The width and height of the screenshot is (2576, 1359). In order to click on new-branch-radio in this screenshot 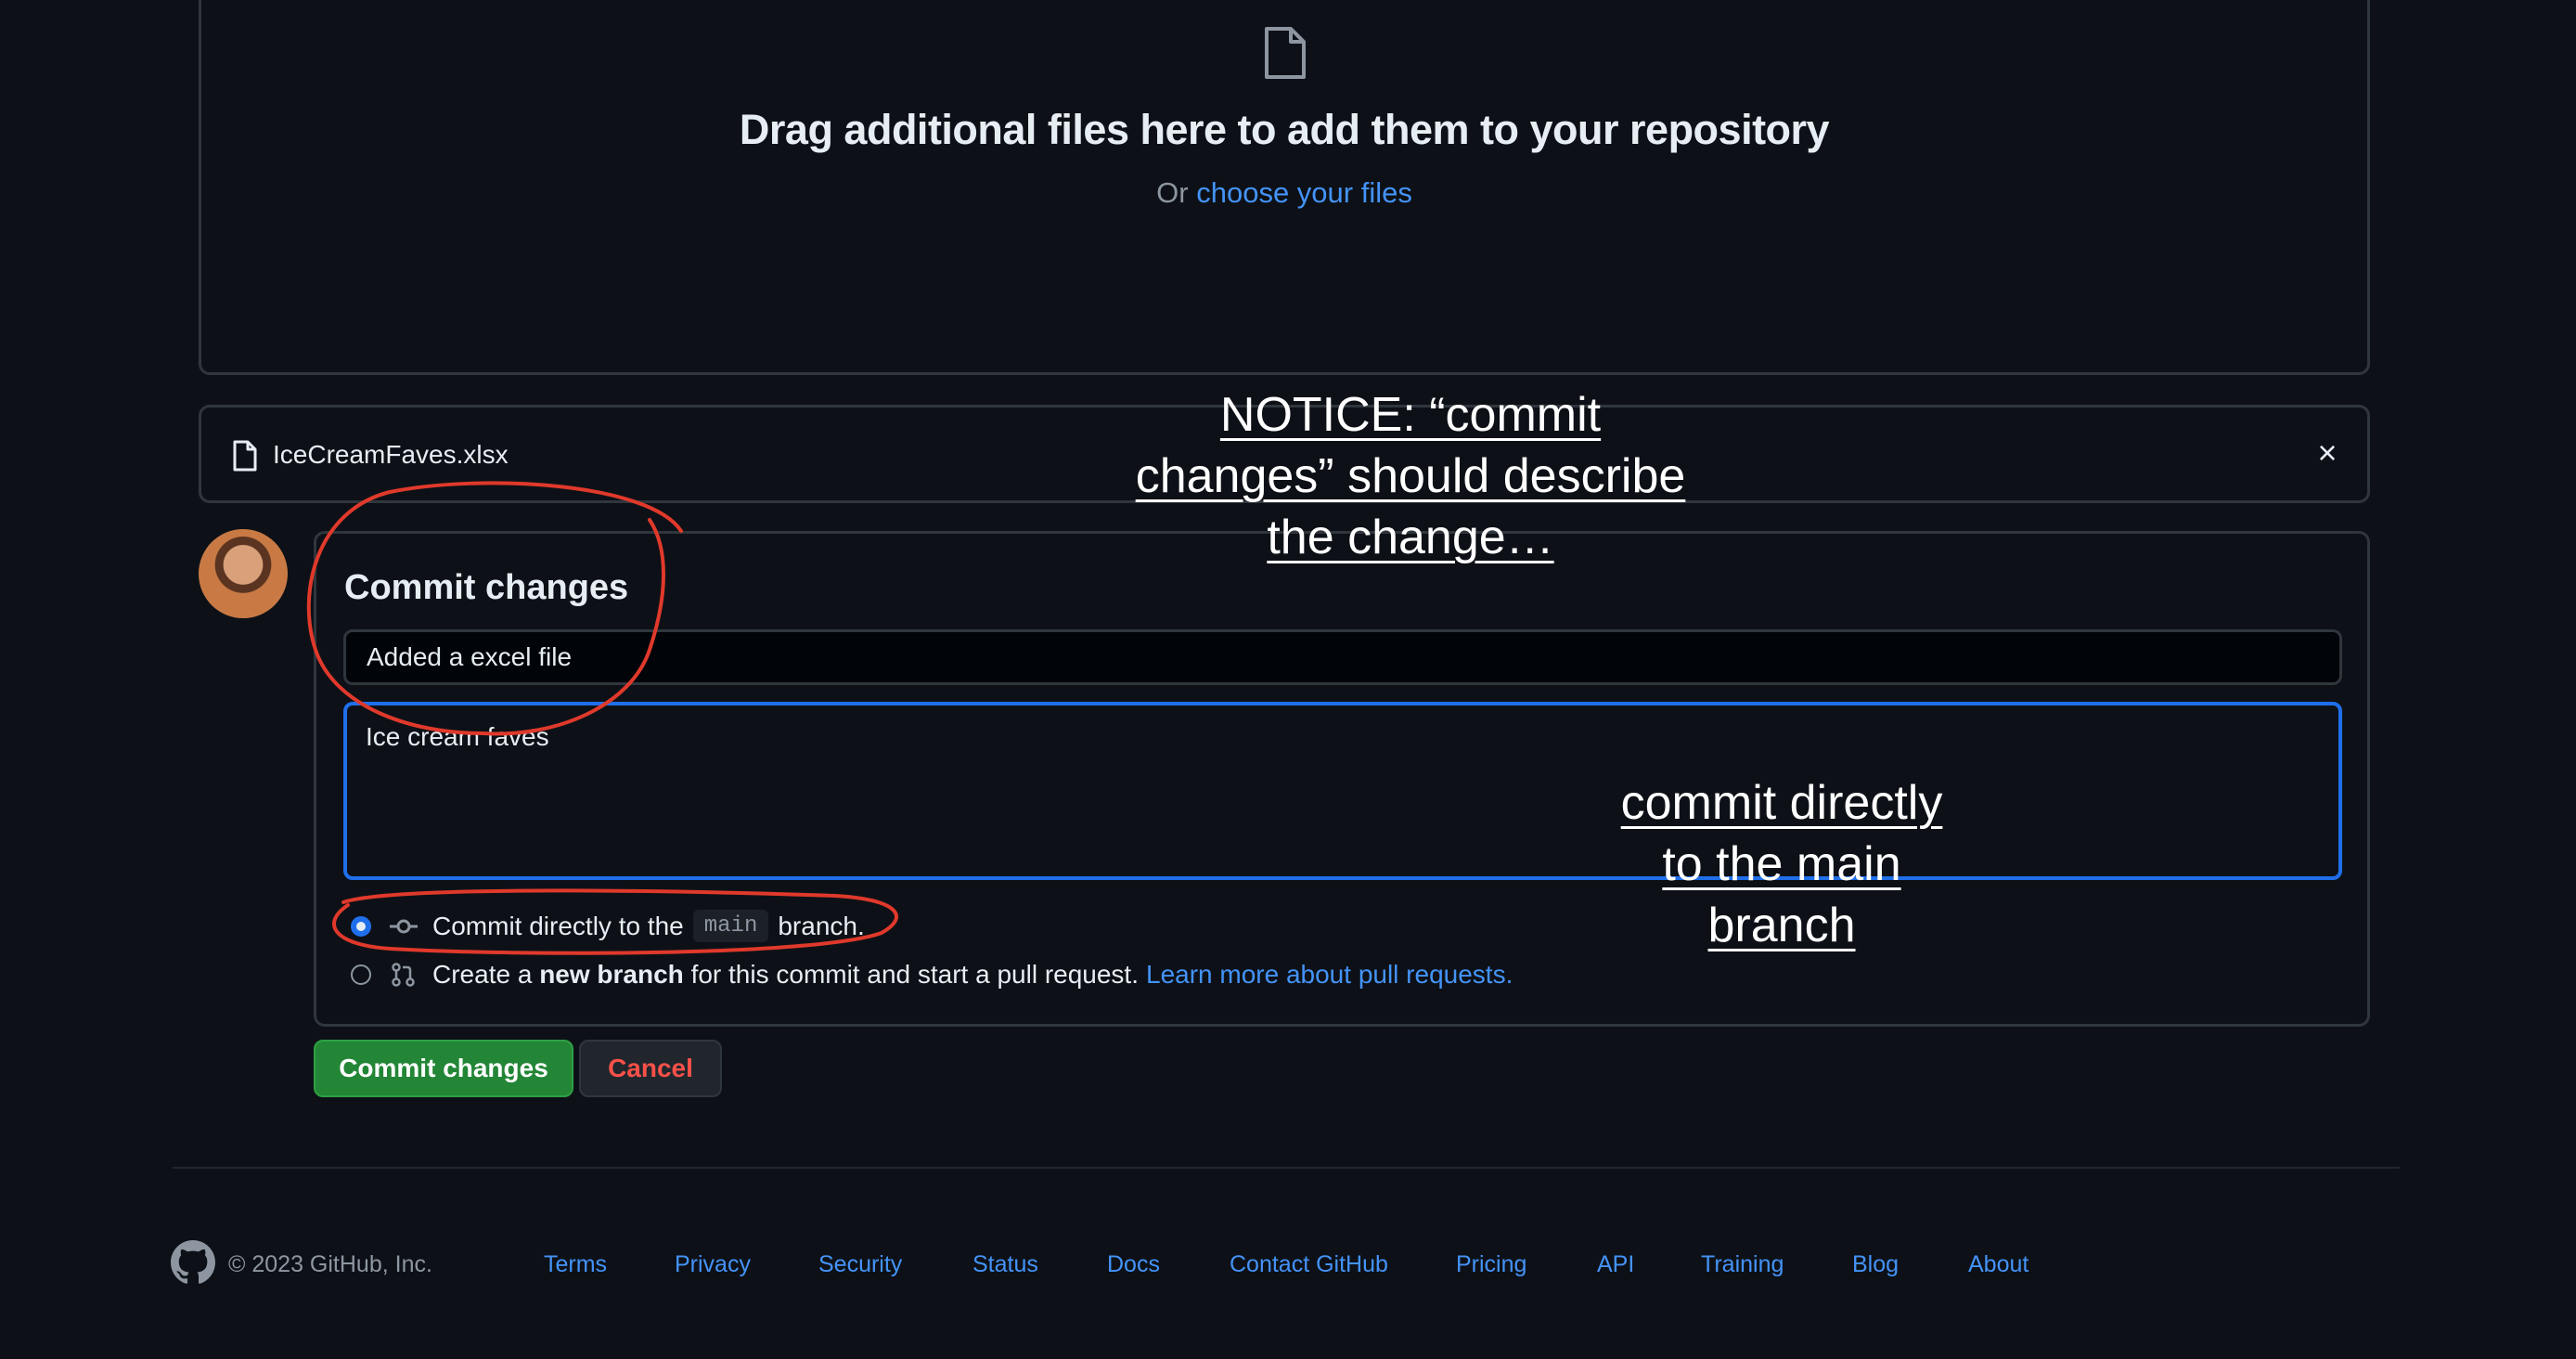, I will do `click(361, 974)`.